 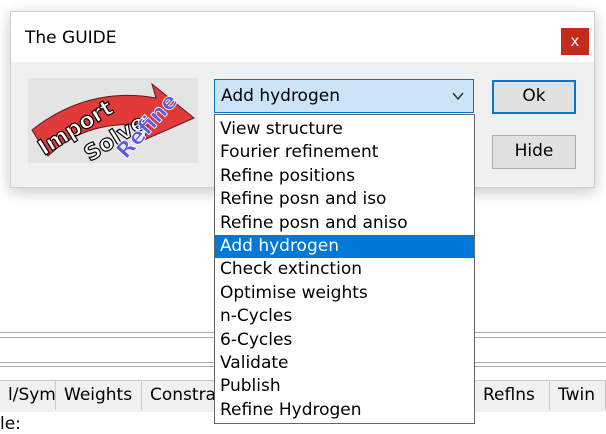 I want to click on dropdown-option: 6-Cycles, so click(x=344, y=340).